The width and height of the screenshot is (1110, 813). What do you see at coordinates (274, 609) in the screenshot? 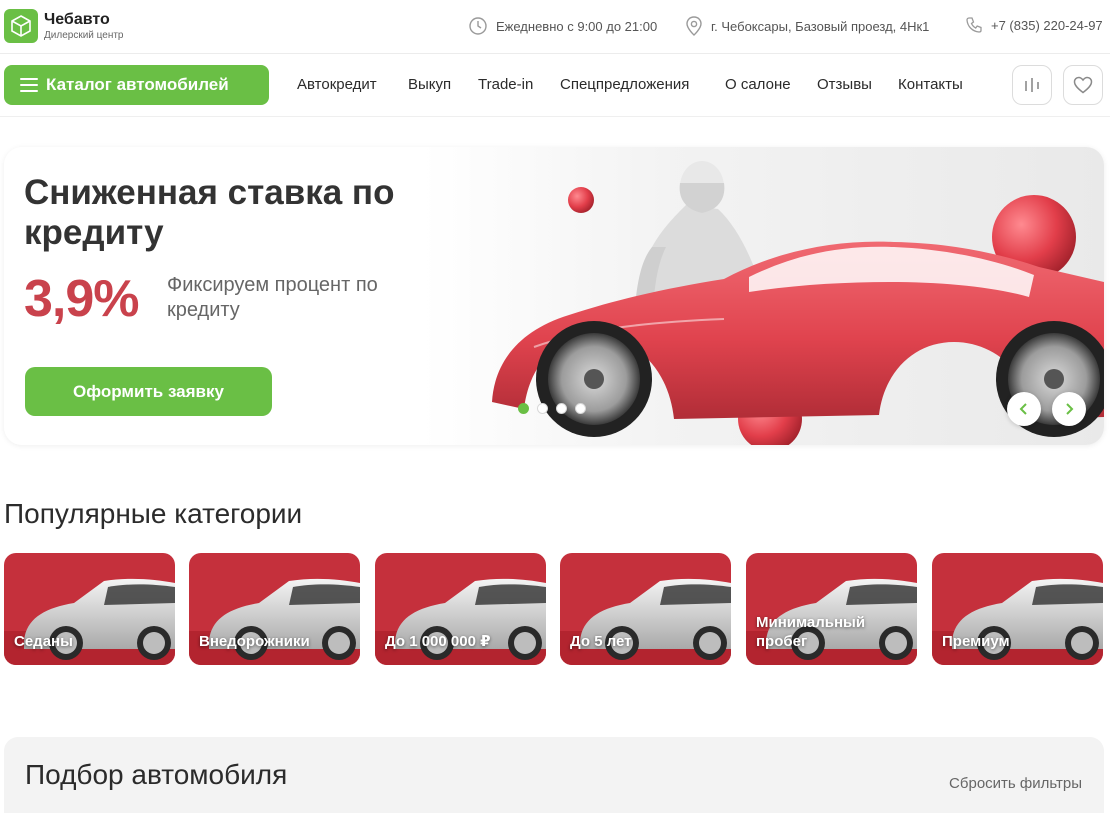
I see `category-suv: Внедорожники` at bounding box center [274, 609].